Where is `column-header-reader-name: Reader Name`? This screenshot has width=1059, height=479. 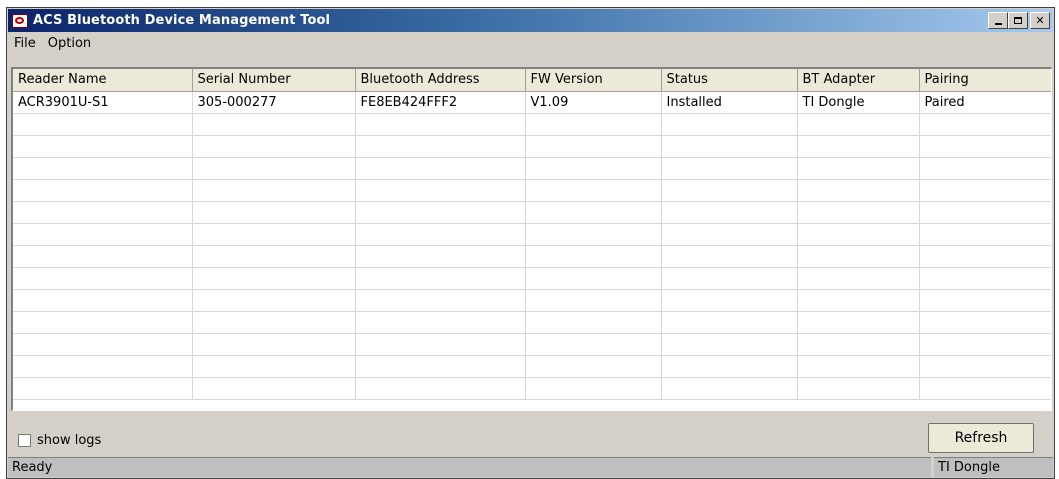
column-header-reader-name: Reader Name is located at coordinates (103, 80).